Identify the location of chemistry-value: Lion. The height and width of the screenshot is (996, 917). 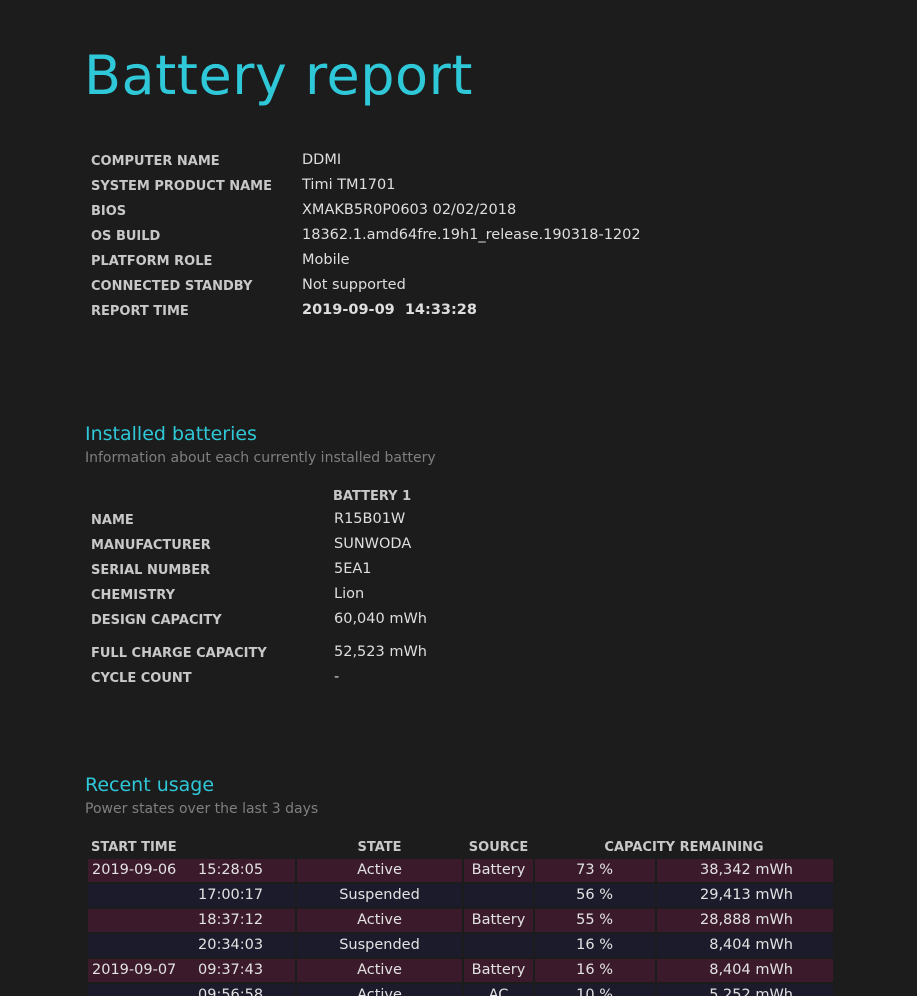
(349, 594).